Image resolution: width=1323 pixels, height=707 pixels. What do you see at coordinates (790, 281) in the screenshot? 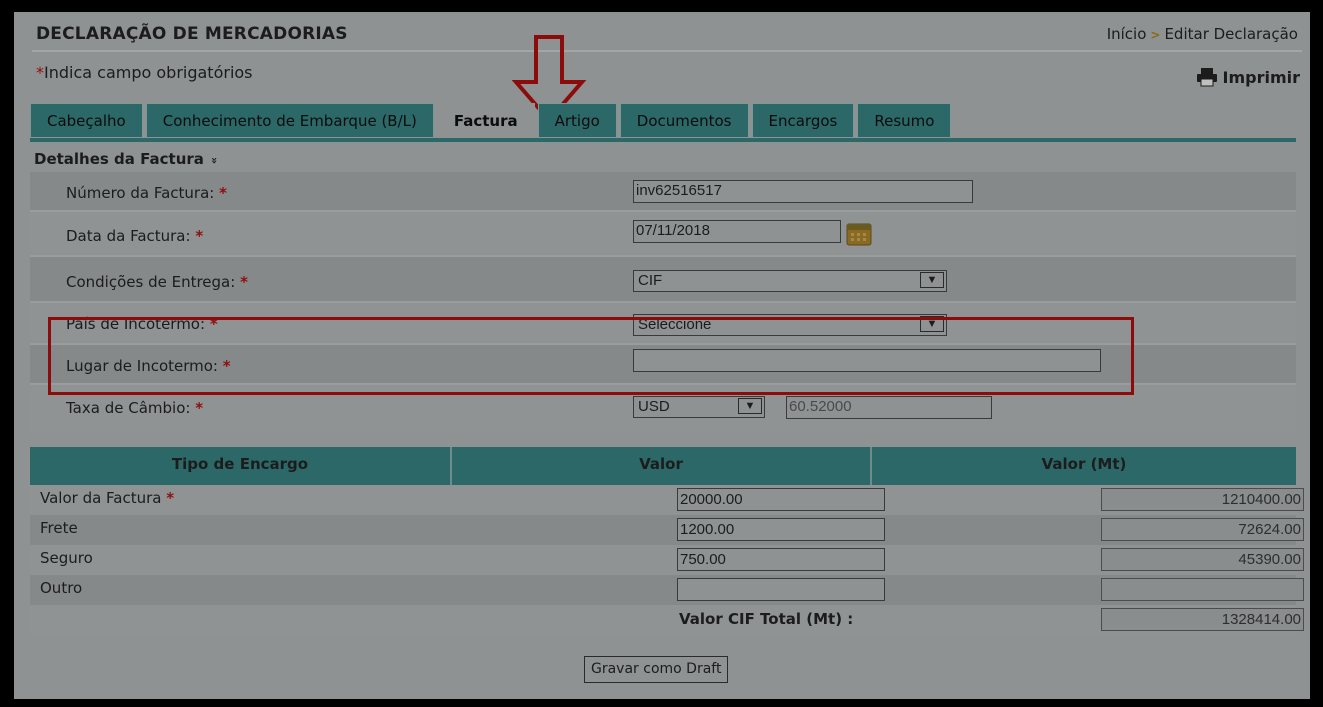
I see `delivery-conditions-select: CIF ▼` at bounding box center [790, 281].